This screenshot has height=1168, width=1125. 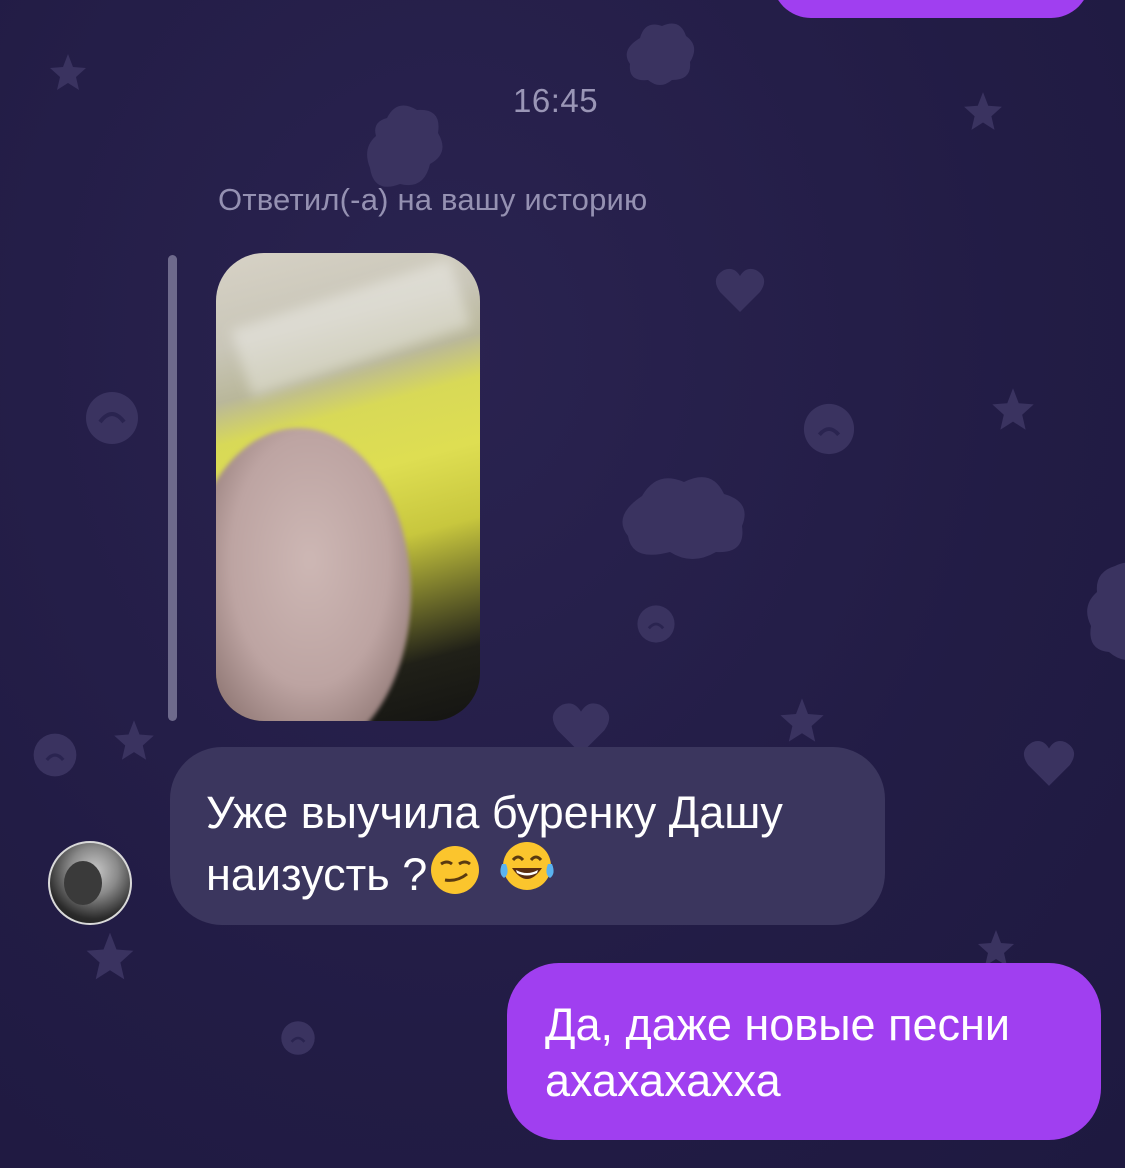 I want to click on previous-outgoing-message-bubble, so click(x=931, y=9).